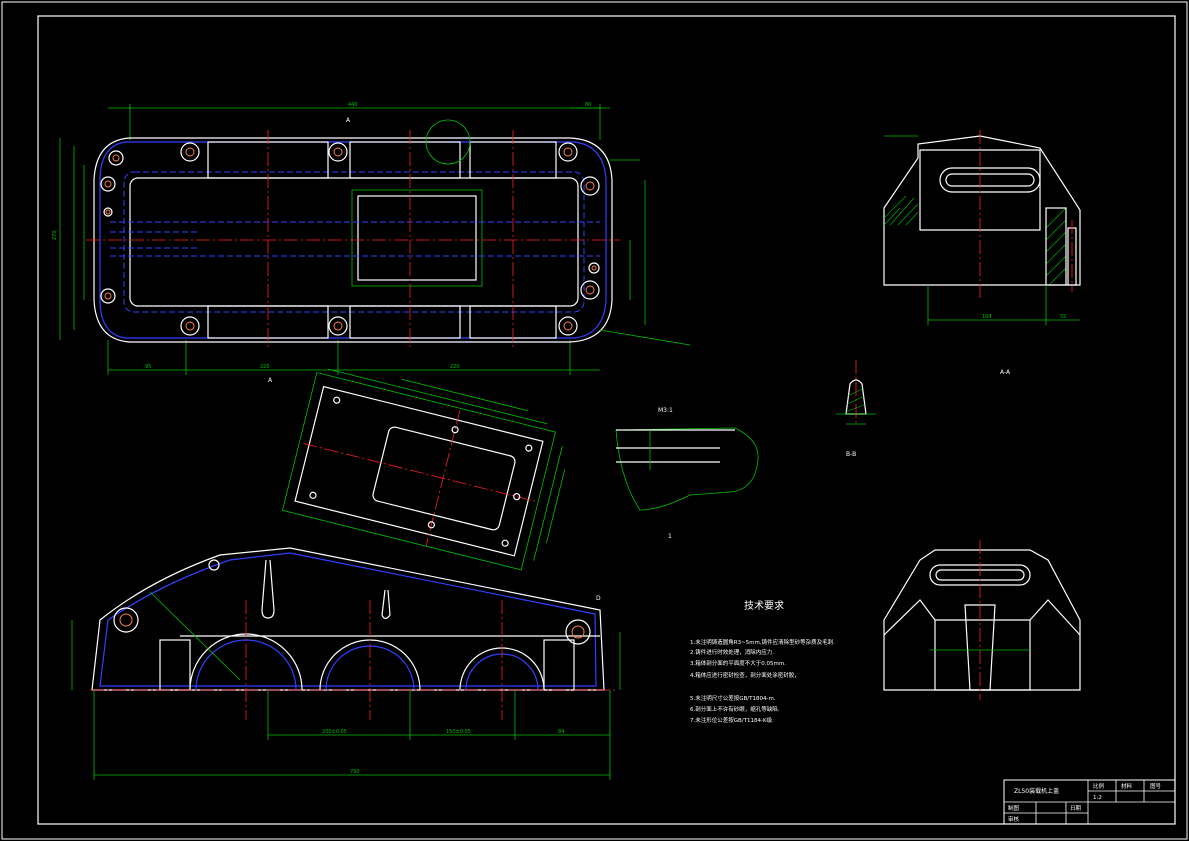 The image size is (1189, 841). What do you see at coordinates (423, 469) in the screenshot?
I see `inspection-cover-view` at bounding box center [423, 469].